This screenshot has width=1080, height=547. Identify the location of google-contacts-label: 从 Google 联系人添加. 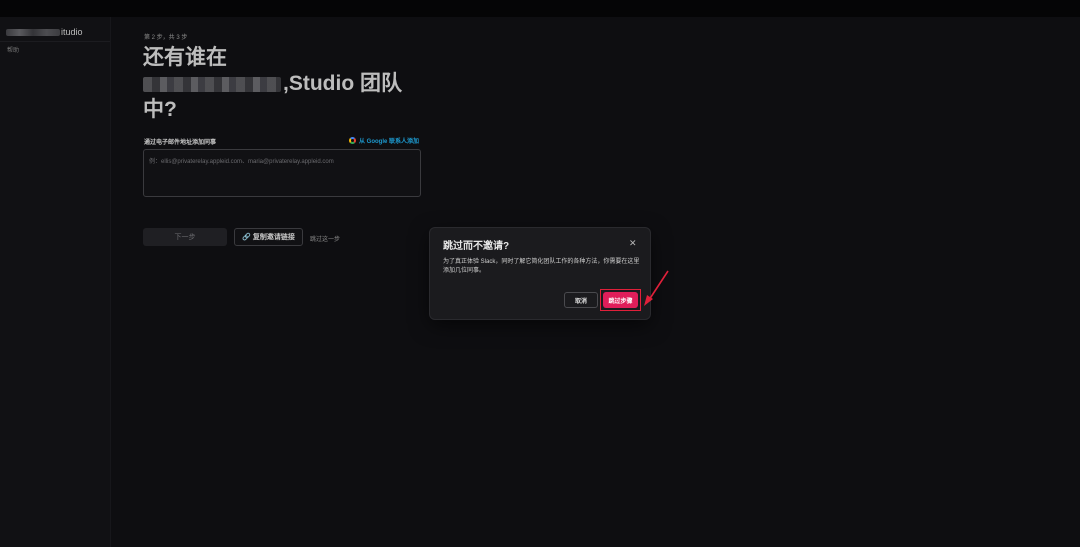
(389, 142).